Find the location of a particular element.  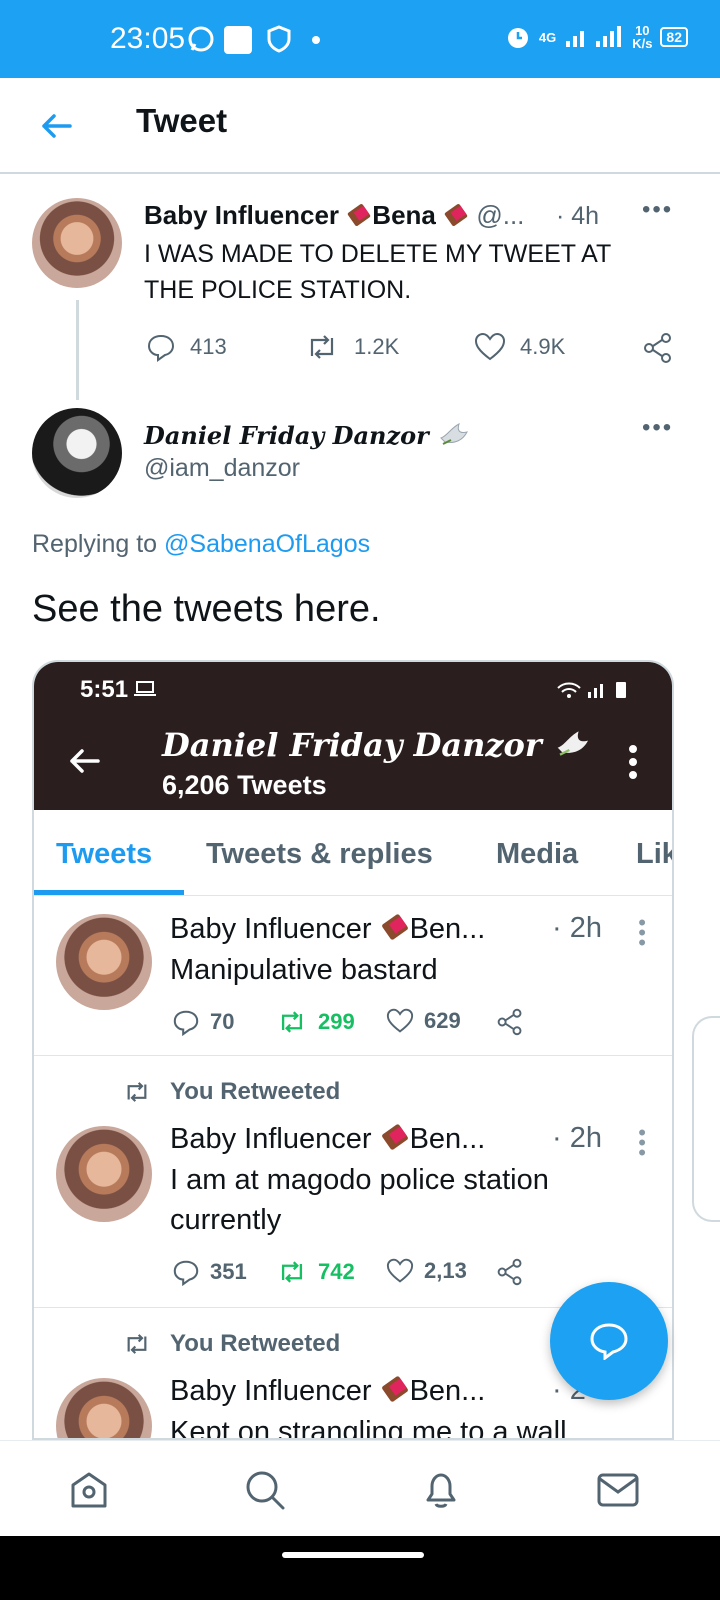

net-speed: 10 K/s is located at coordinates (642, 37).